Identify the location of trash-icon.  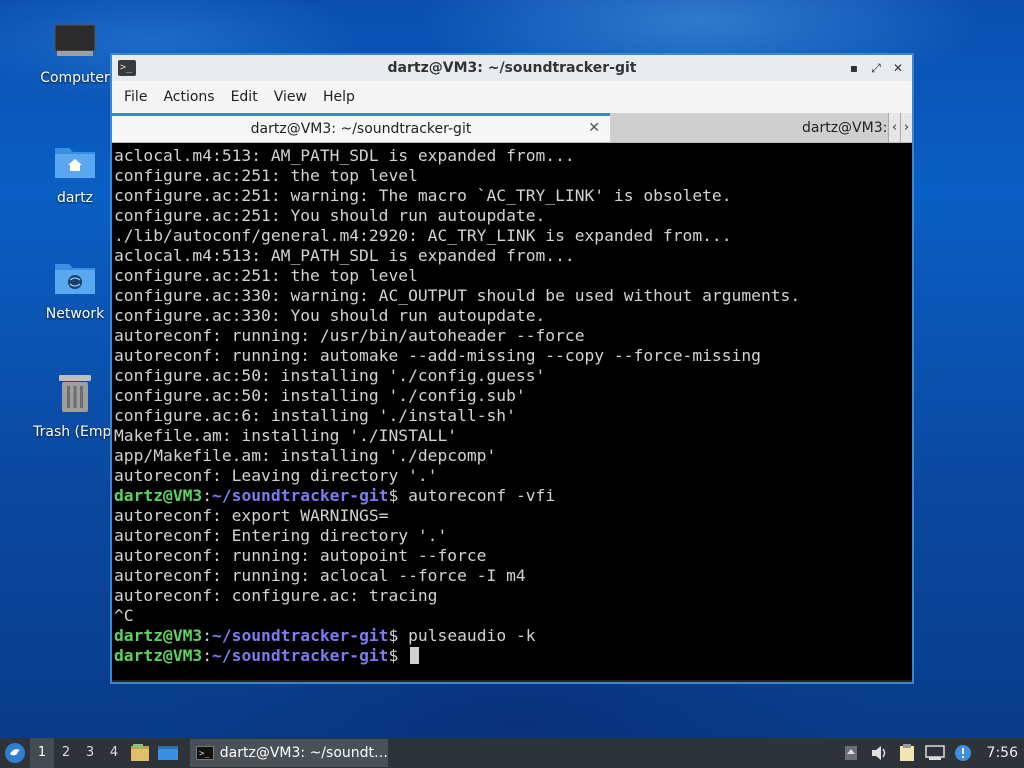
(75, 395).